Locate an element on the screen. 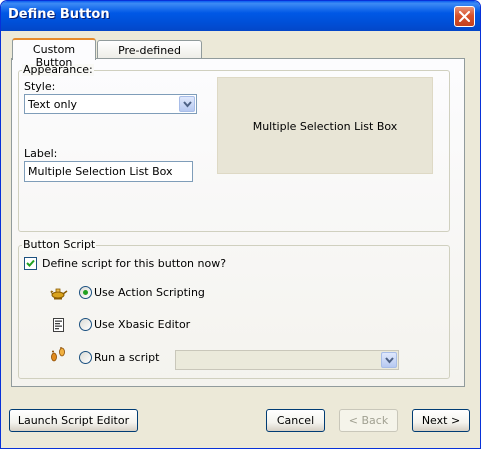  run-script-dropdown-button is located at coordinates (389, 360).